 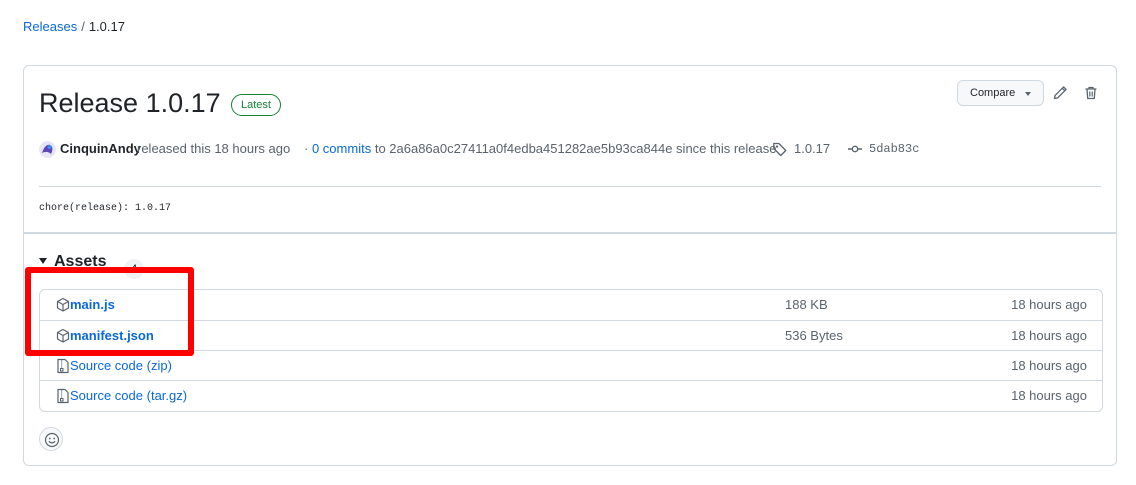 What do you see at coordinates (780, 149) in the screenshot?
I see `tag-icon` at bounding box center [780, 149].